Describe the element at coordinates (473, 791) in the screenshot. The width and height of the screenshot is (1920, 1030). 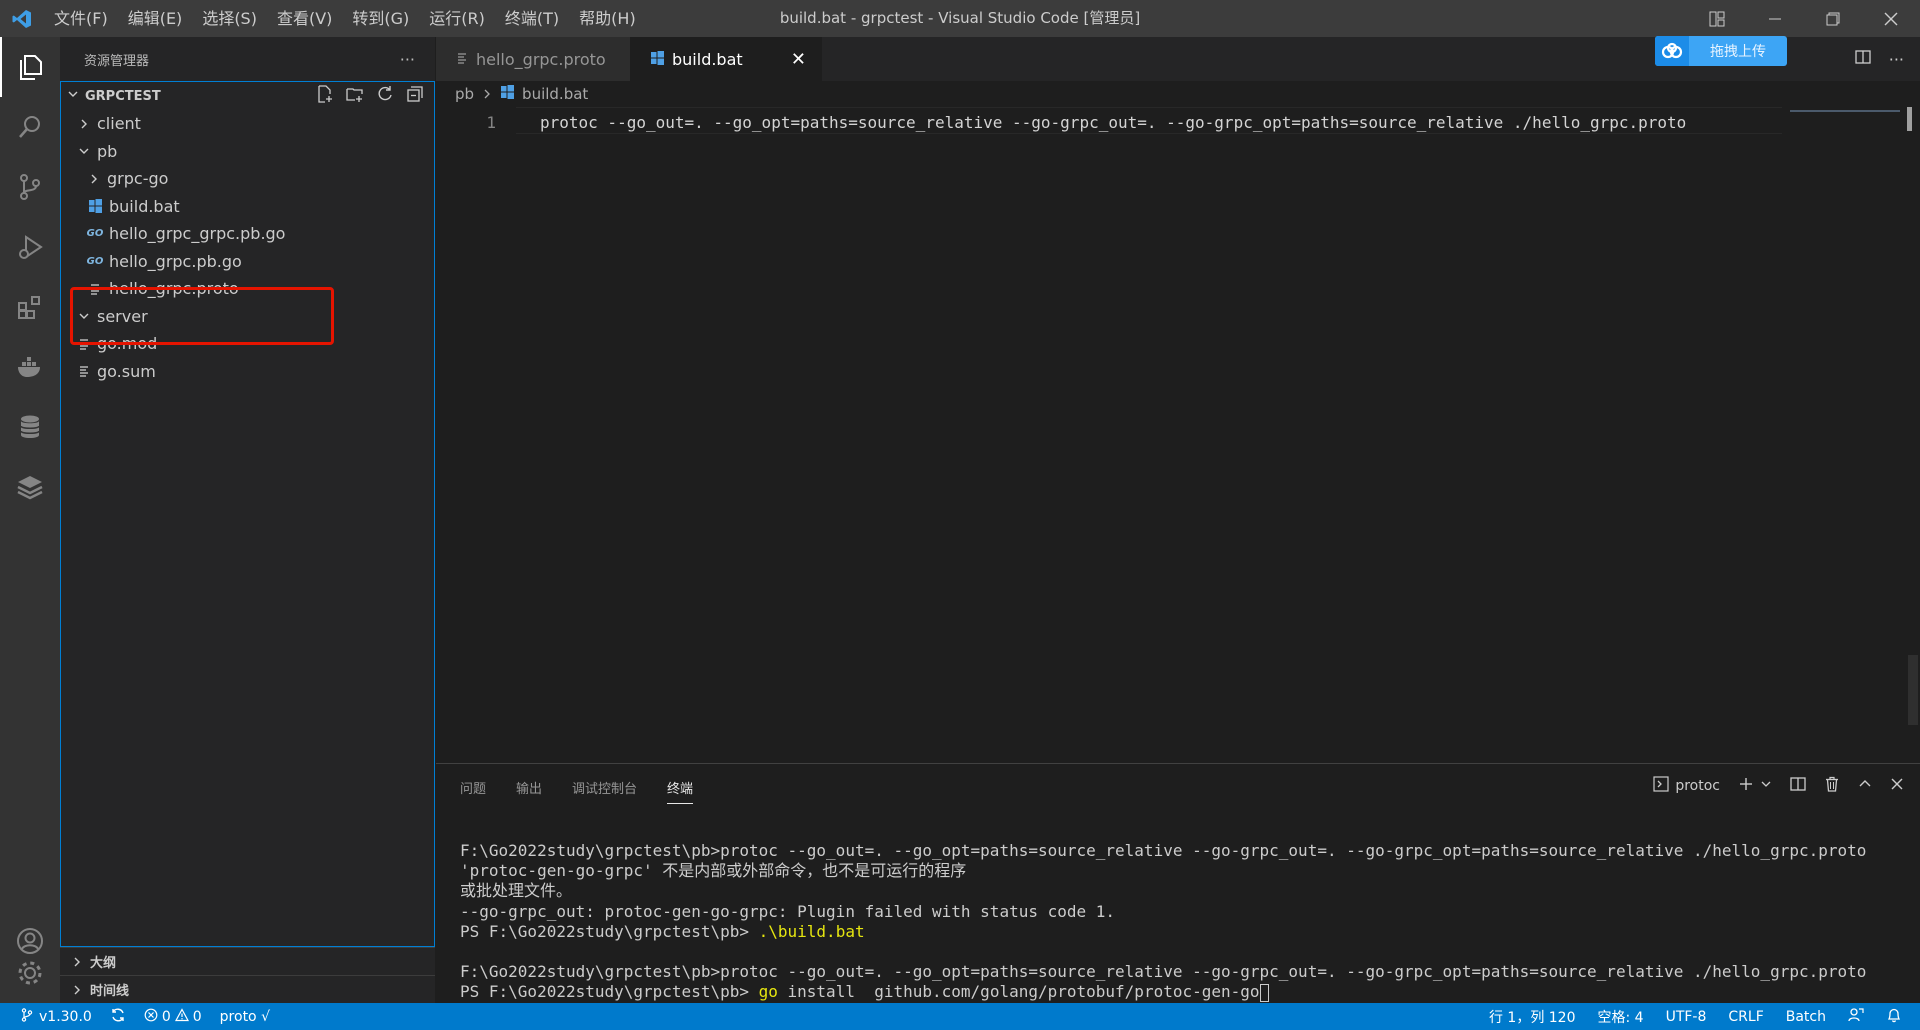
I see `tab-problems: 问题` at that location.